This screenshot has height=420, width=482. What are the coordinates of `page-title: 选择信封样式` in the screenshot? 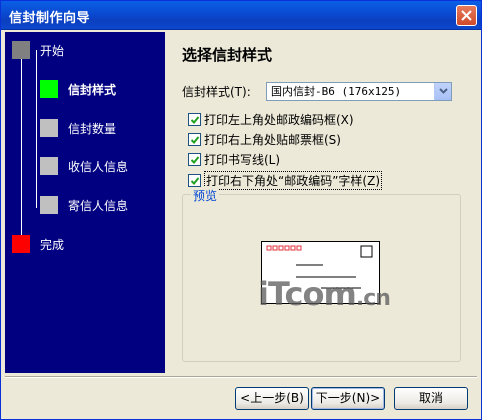 It's located at (227, 55).